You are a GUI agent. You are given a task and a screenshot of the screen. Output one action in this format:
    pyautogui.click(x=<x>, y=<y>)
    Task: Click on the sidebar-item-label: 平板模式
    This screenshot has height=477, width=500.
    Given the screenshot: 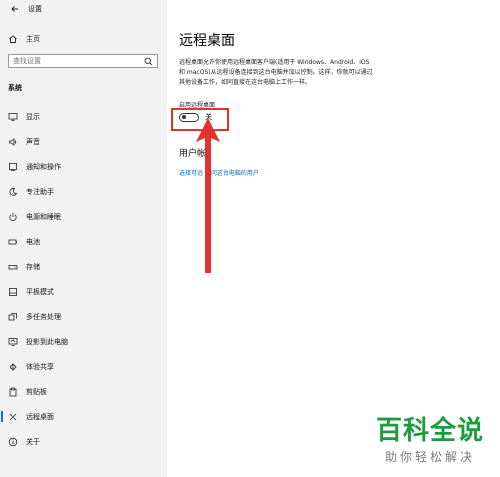 What is the action you would take?
    pyautogui.click(x=40, y=291)
    